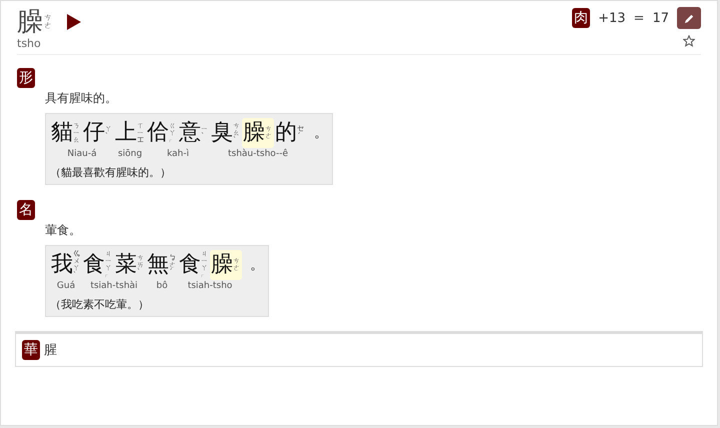 The image size is (720, 428). Describe the element at coordinates (100, 304) in the screenshot. I see `translation-text: （我吃素不吃葷。）` at that location.